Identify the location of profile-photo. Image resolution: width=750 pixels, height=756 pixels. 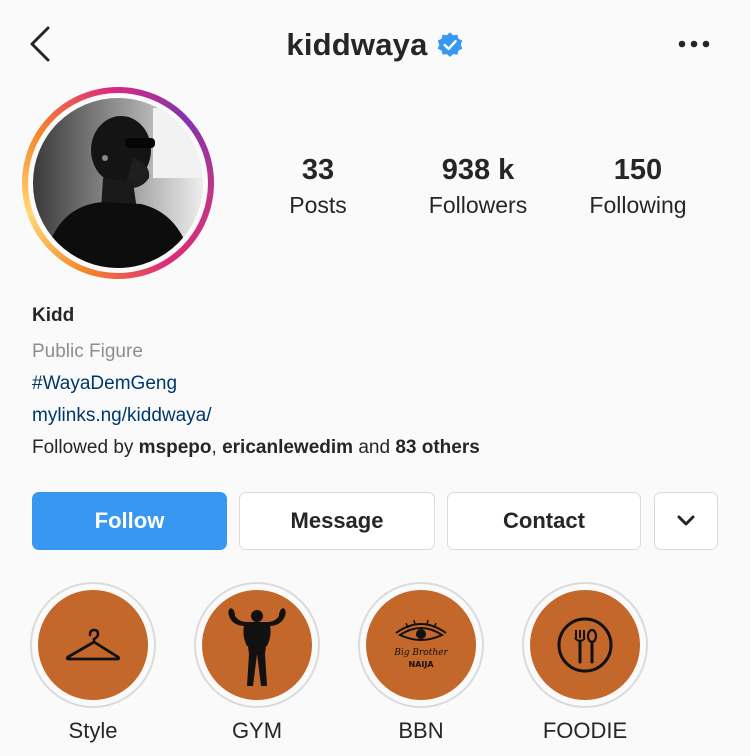
(118, 183).